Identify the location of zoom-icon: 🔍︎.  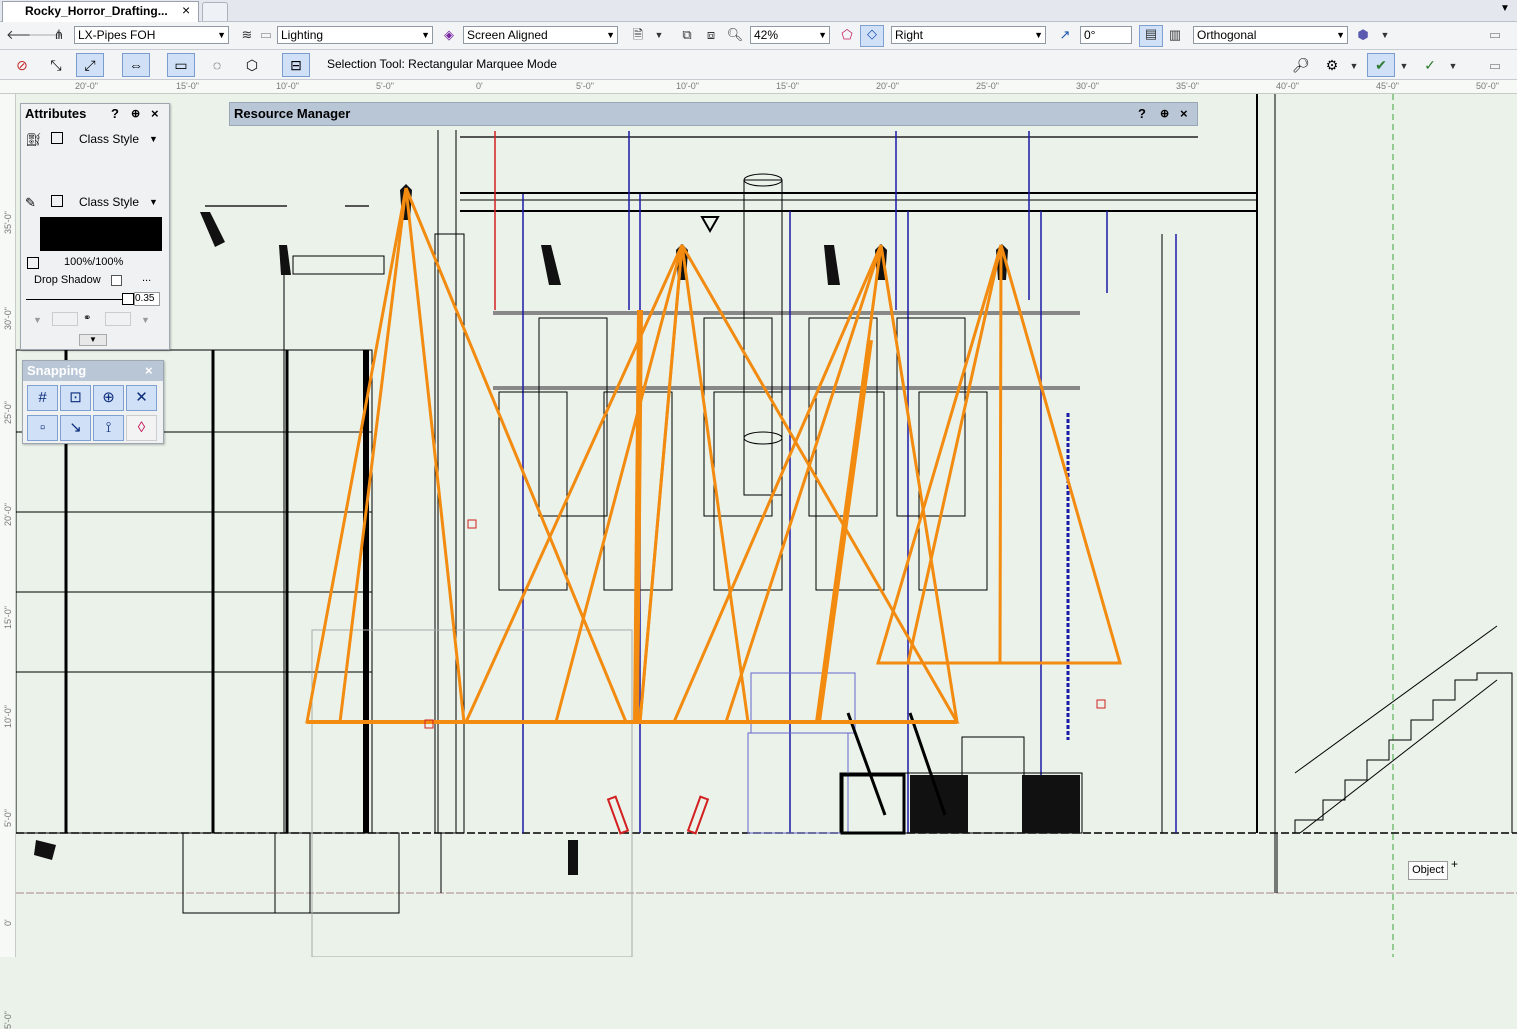
(735, 35).